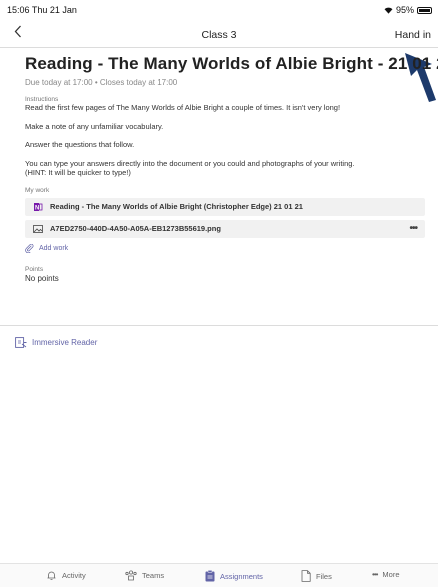  I want to click on tab-more: ••• More, so click(386, 574).